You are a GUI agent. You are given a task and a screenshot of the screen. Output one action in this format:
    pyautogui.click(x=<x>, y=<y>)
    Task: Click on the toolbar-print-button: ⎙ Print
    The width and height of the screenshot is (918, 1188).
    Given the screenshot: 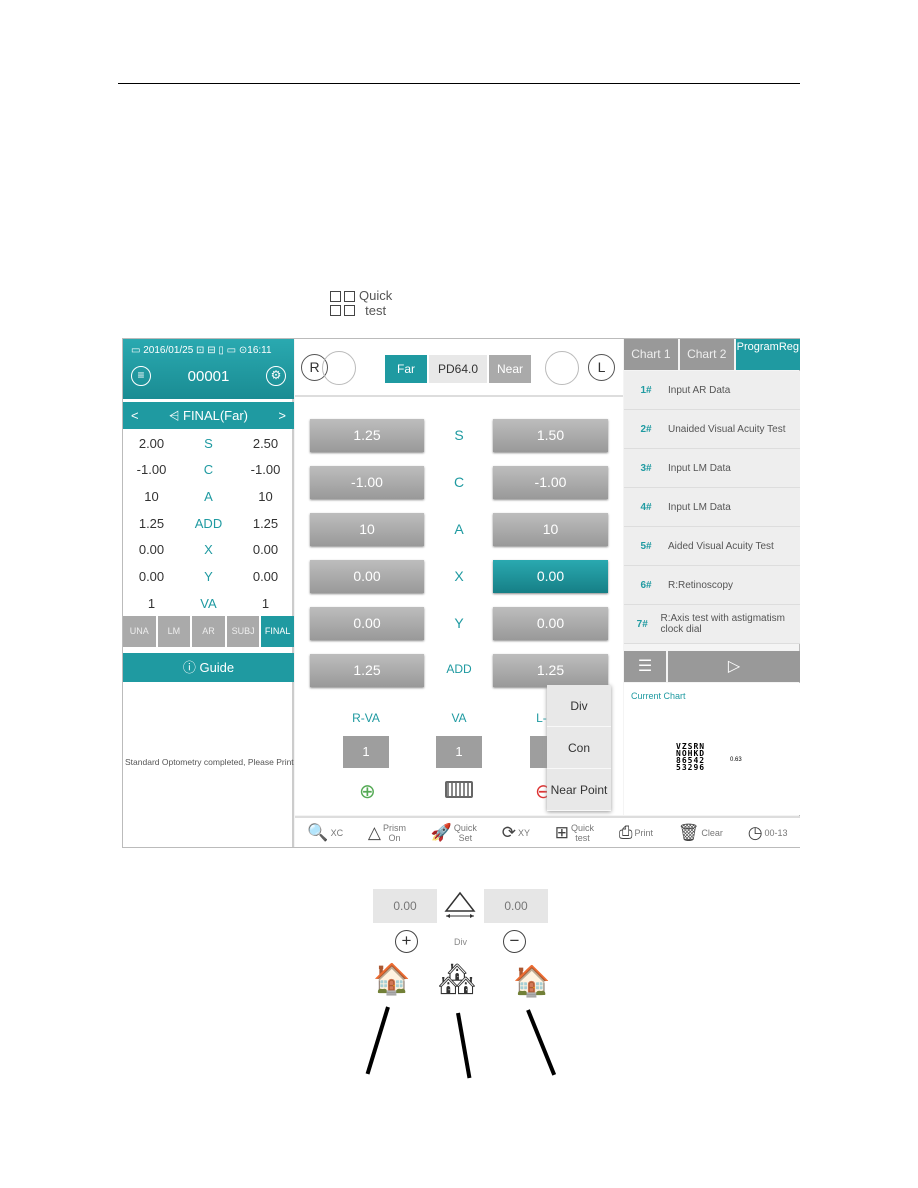 What is the action you would take?
    pyautogui.click(x=636, y=833)
    